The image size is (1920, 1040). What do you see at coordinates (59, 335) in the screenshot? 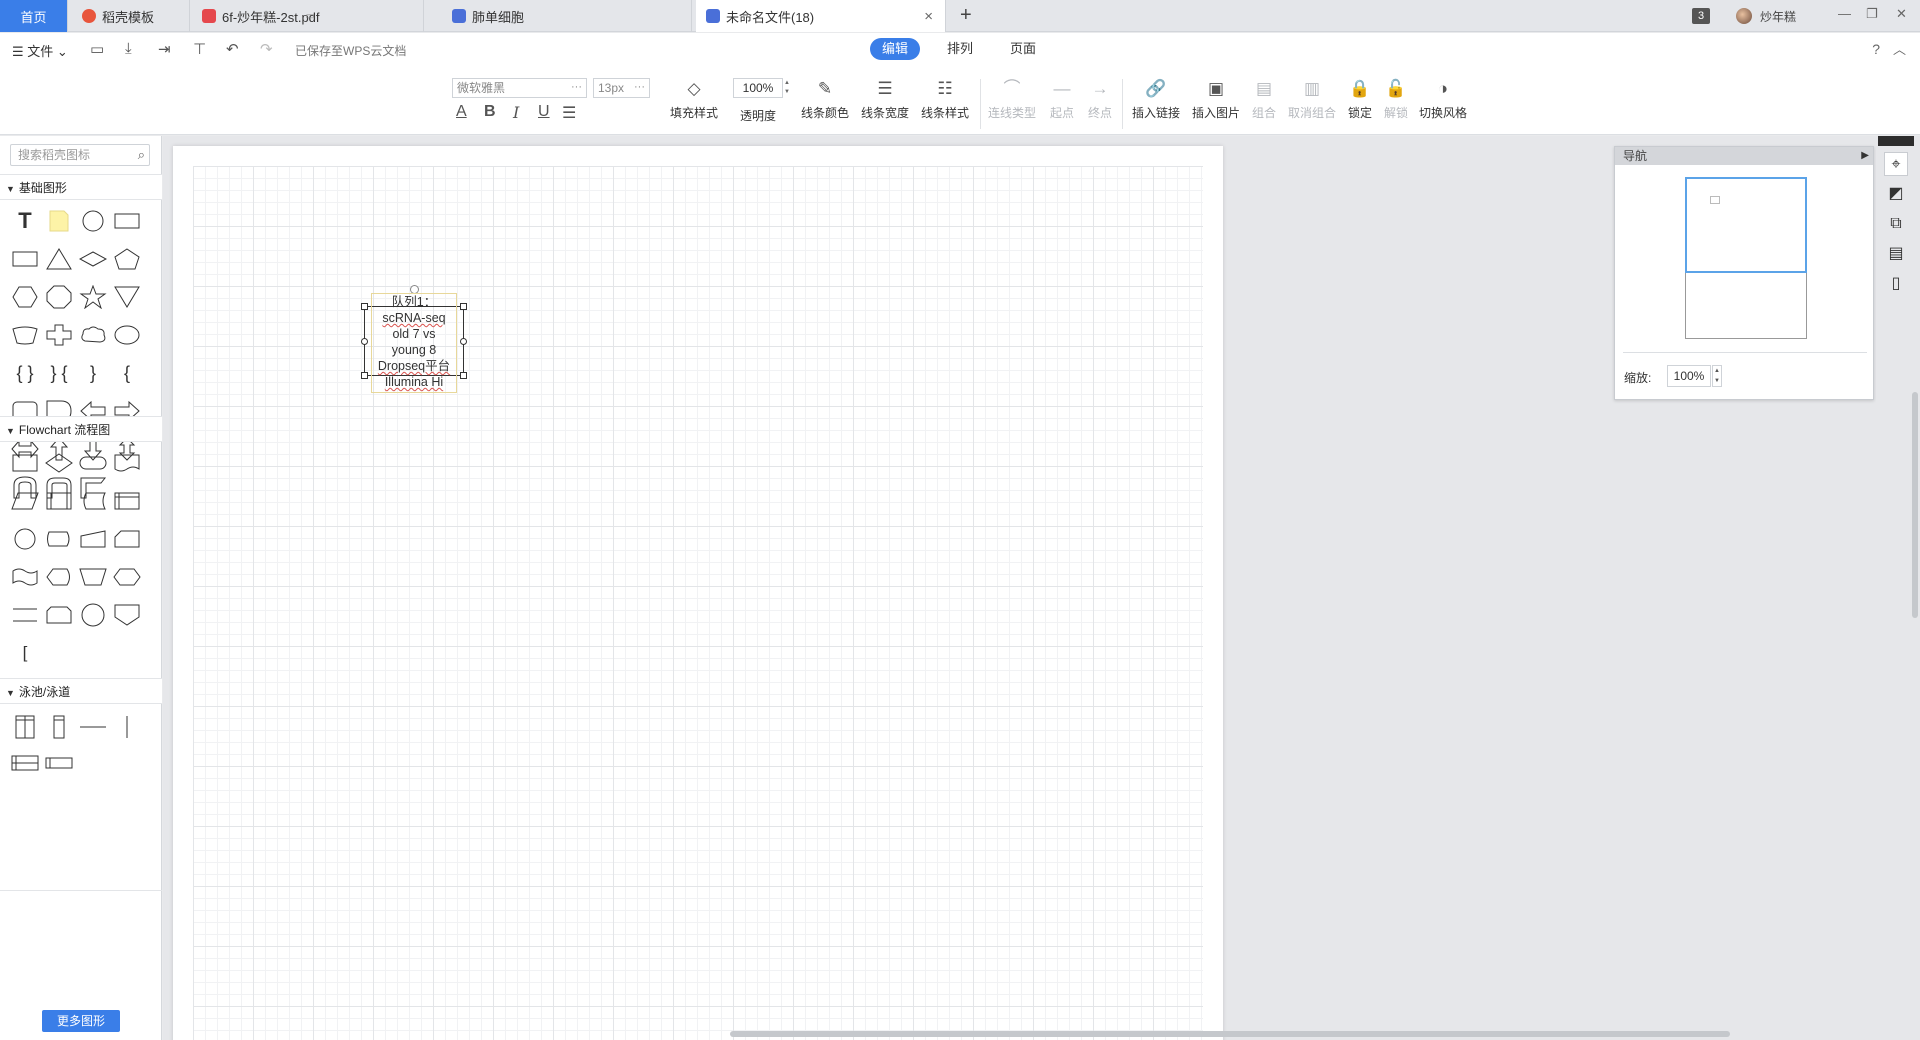
I see `cross-shape` at bounding box center [59, 335].